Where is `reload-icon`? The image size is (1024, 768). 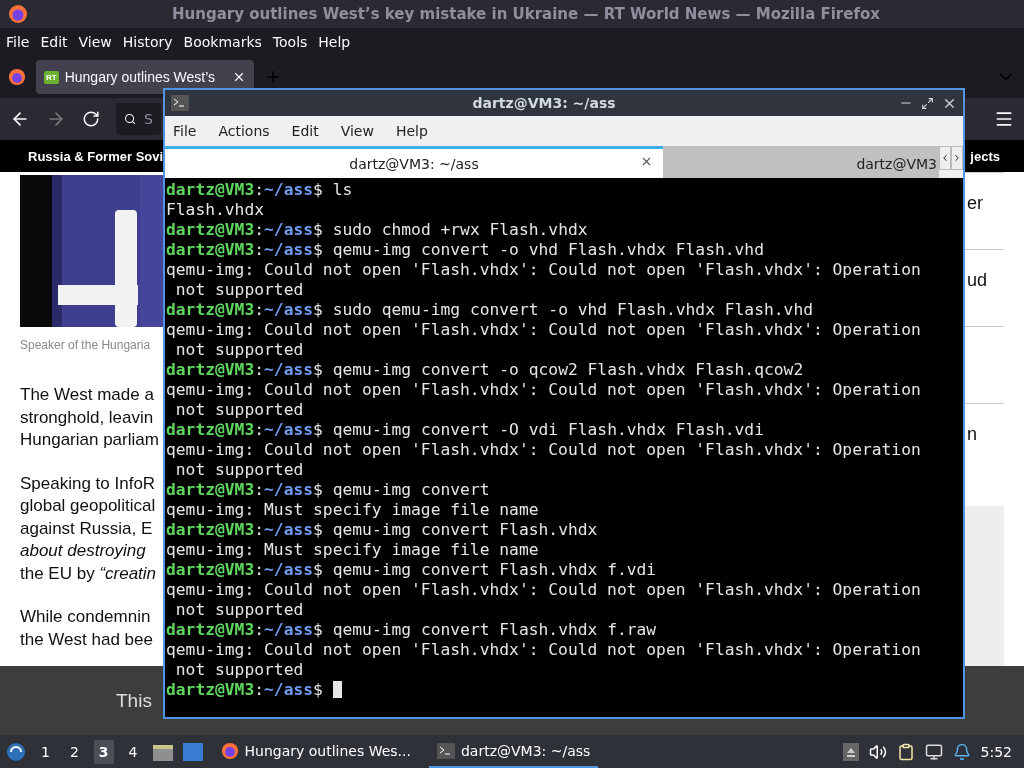 reload-icon is located at coordinates (91, 119).